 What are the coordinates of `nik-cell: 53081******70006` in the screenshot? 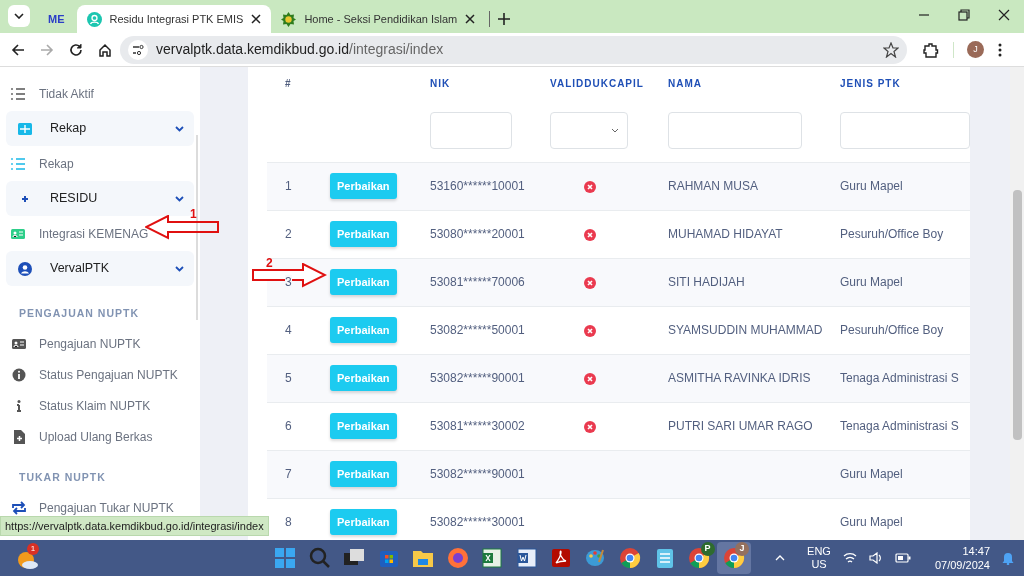 It's located at (470, 282).